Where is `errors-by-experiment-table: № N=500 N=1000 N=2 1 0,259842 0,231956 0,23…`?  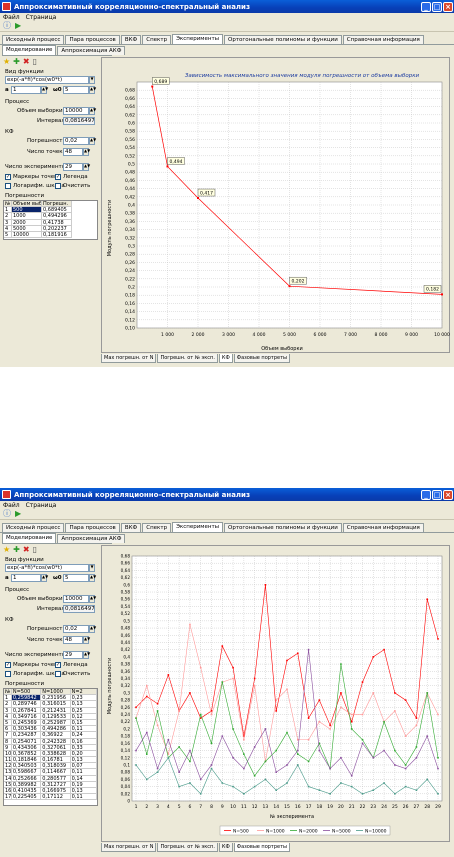
errors-by-experiment-table: № N=500 N=1000 N=2 1 0,259842 0,231956 0,23… is located at coordinates (50, 747).